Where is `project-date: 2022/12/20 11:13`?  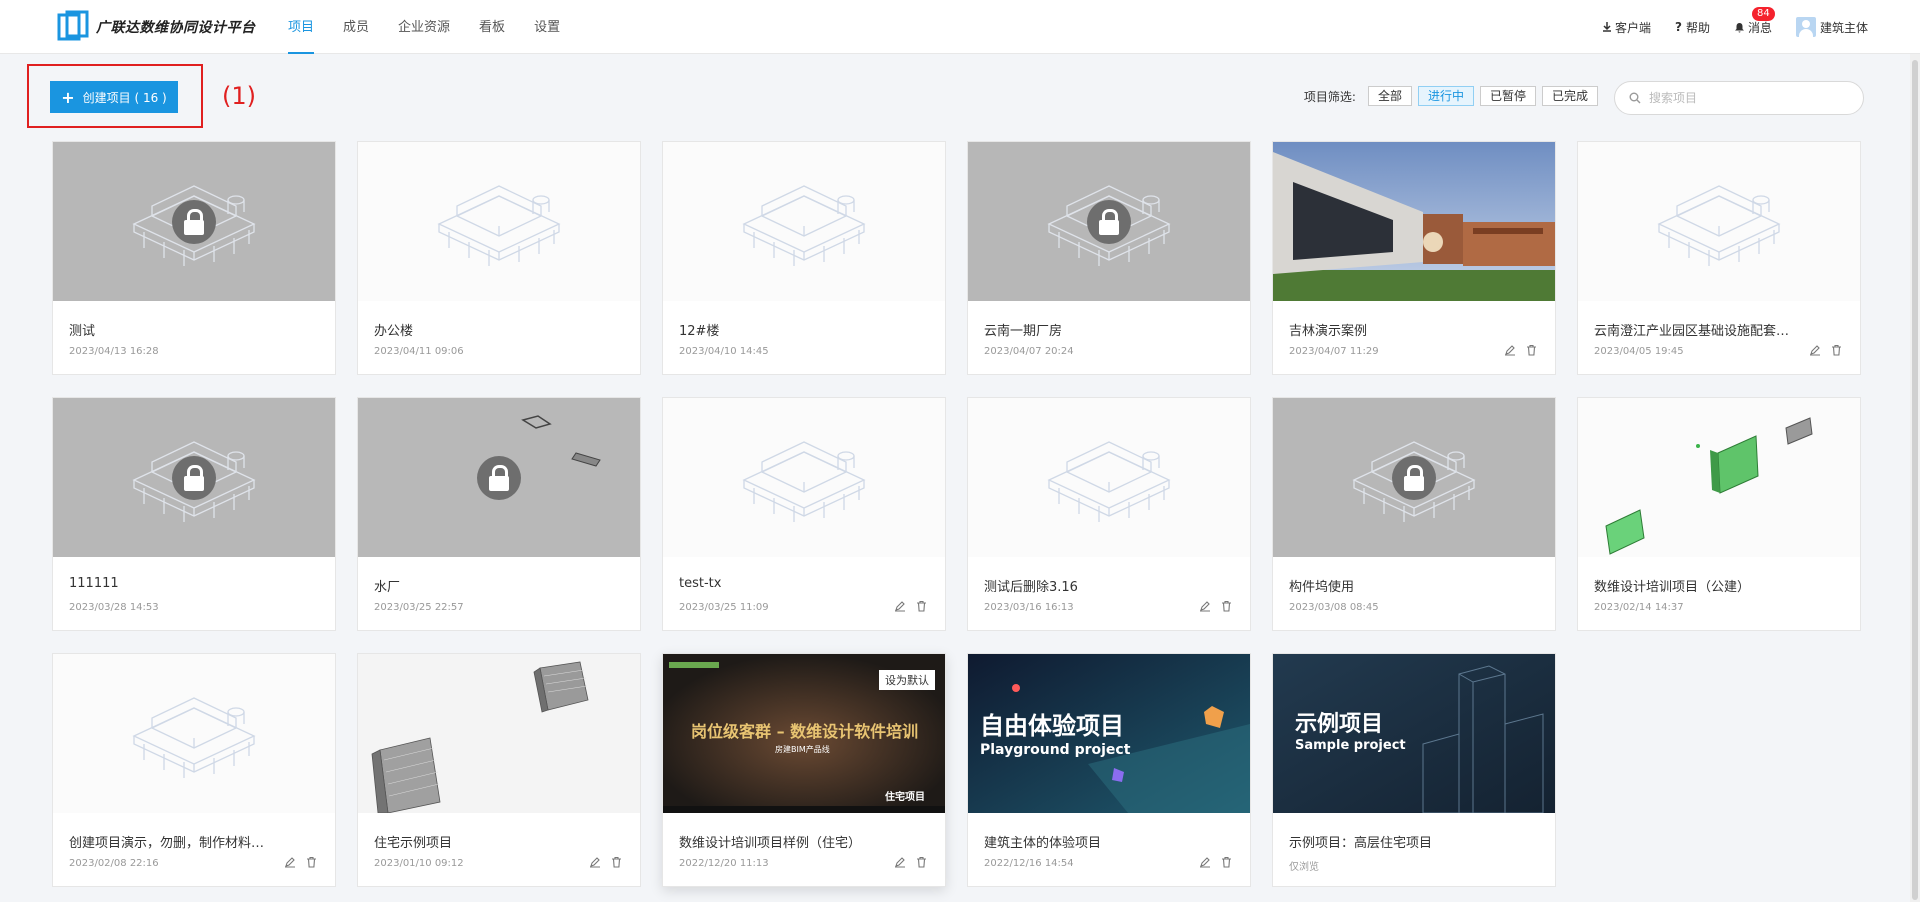 project-date: 2022/12/20 11:13 is located at coordinates (724, 863).